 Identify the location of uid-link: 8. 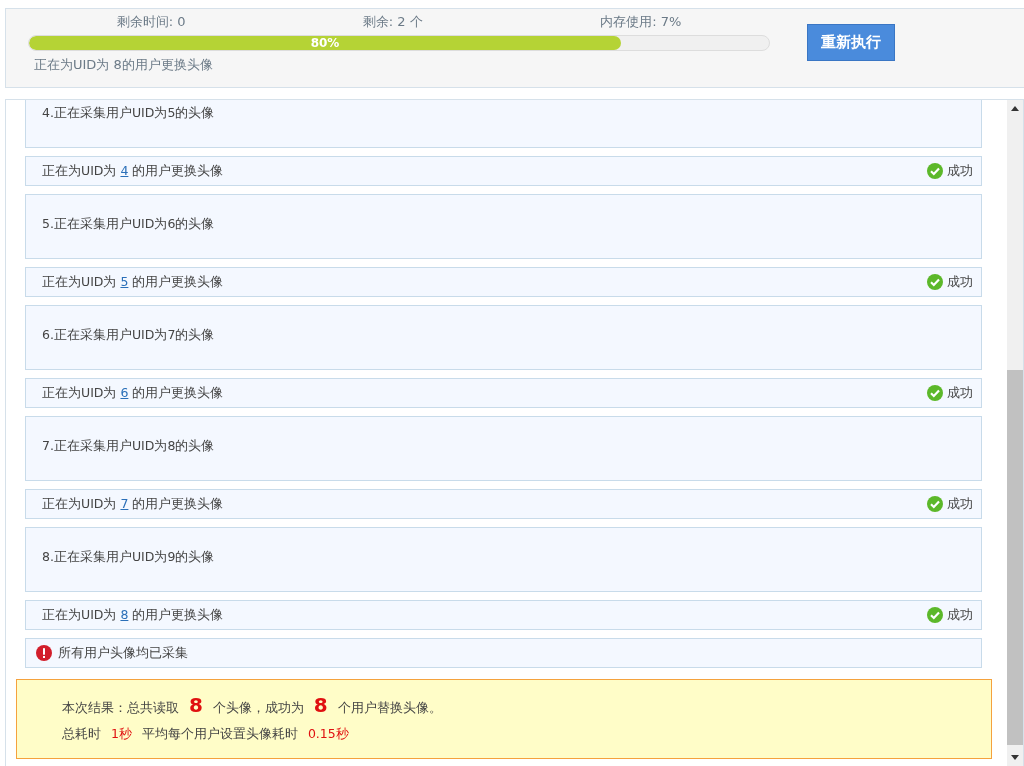
(124, 614).